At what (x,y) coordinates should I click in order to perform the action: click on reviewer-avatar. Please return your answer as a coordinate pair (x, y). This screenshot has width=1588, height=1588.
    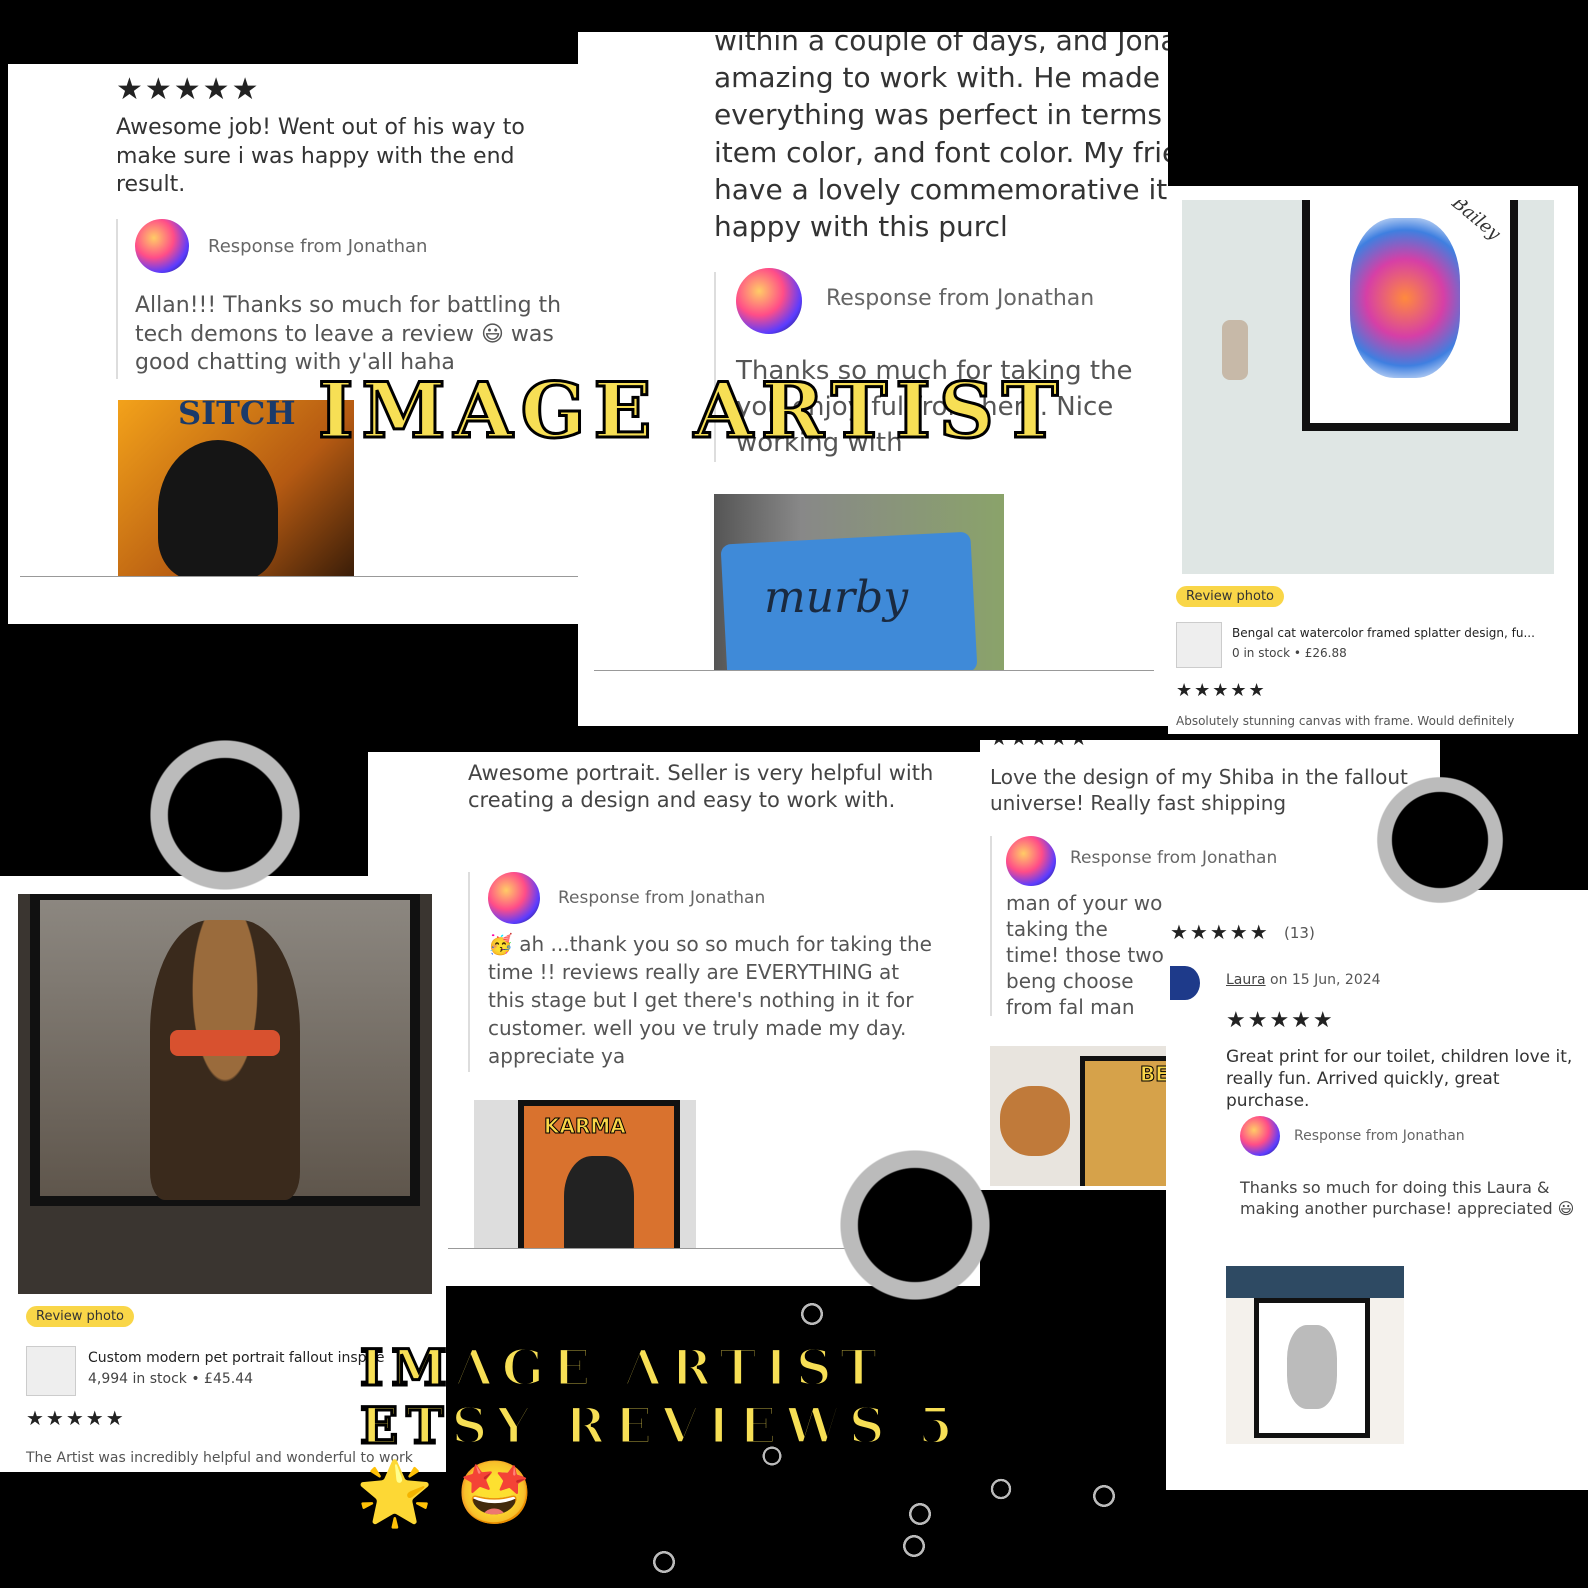
    Looking at the image, I should click on (1185, 983).